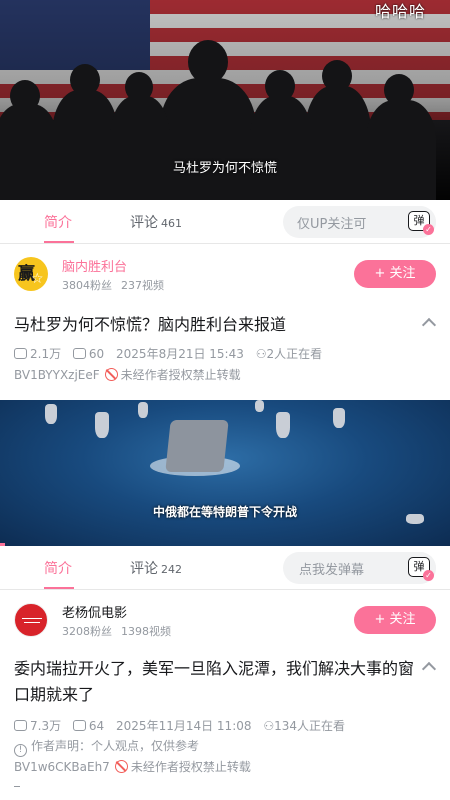 This screenshot has height=800, width=450. I want to click on author-declaration: ! 作者声明：个人观点，仅供参考, so click(106, 747).